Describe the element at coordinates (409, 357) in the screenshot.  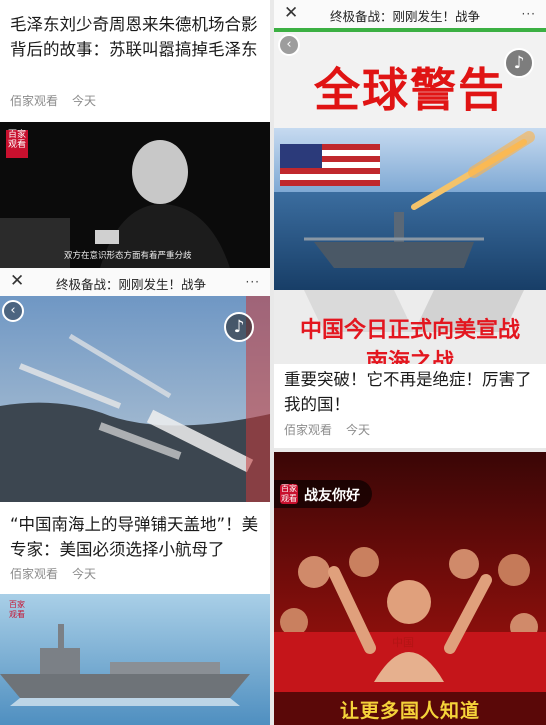
I see `banner-text-2: 南海之战` at that location.